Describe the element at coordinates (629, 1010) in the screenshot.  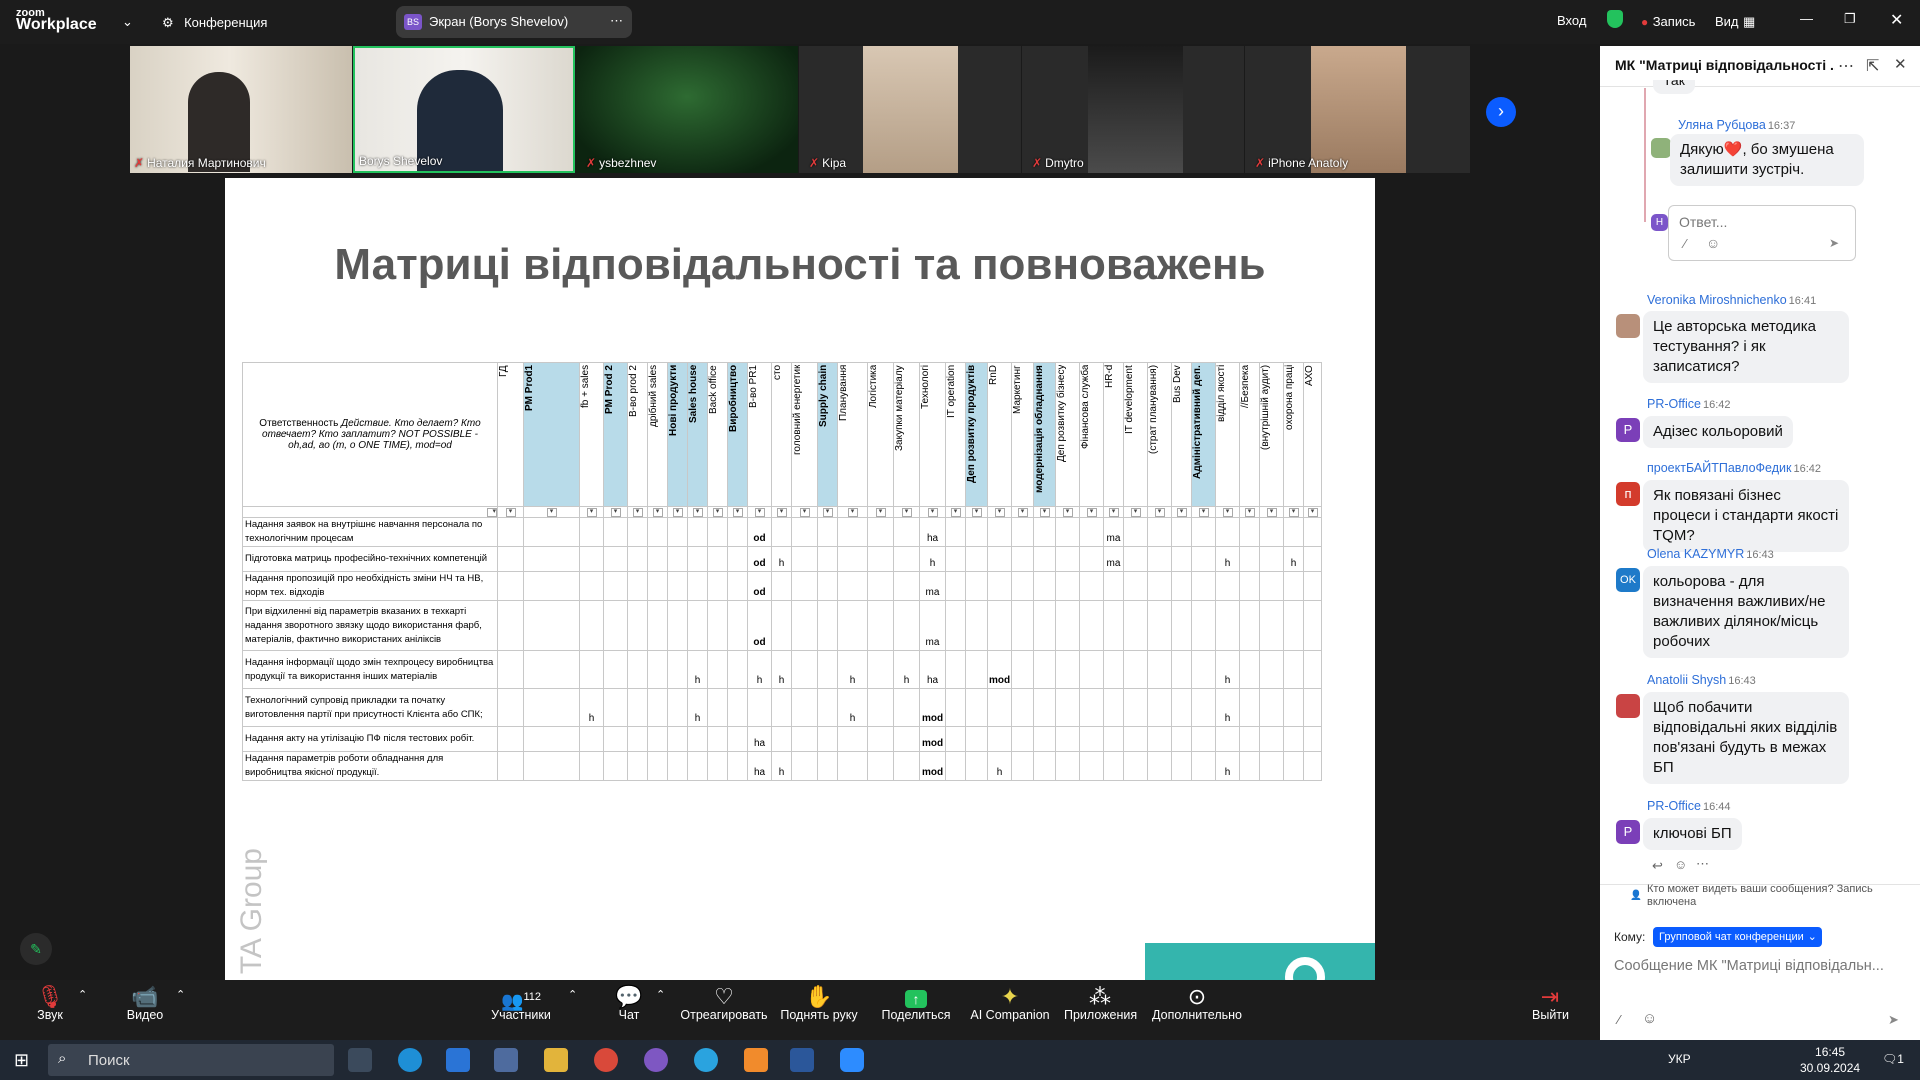
I see `chat-button: 💬 Чат` at that location.